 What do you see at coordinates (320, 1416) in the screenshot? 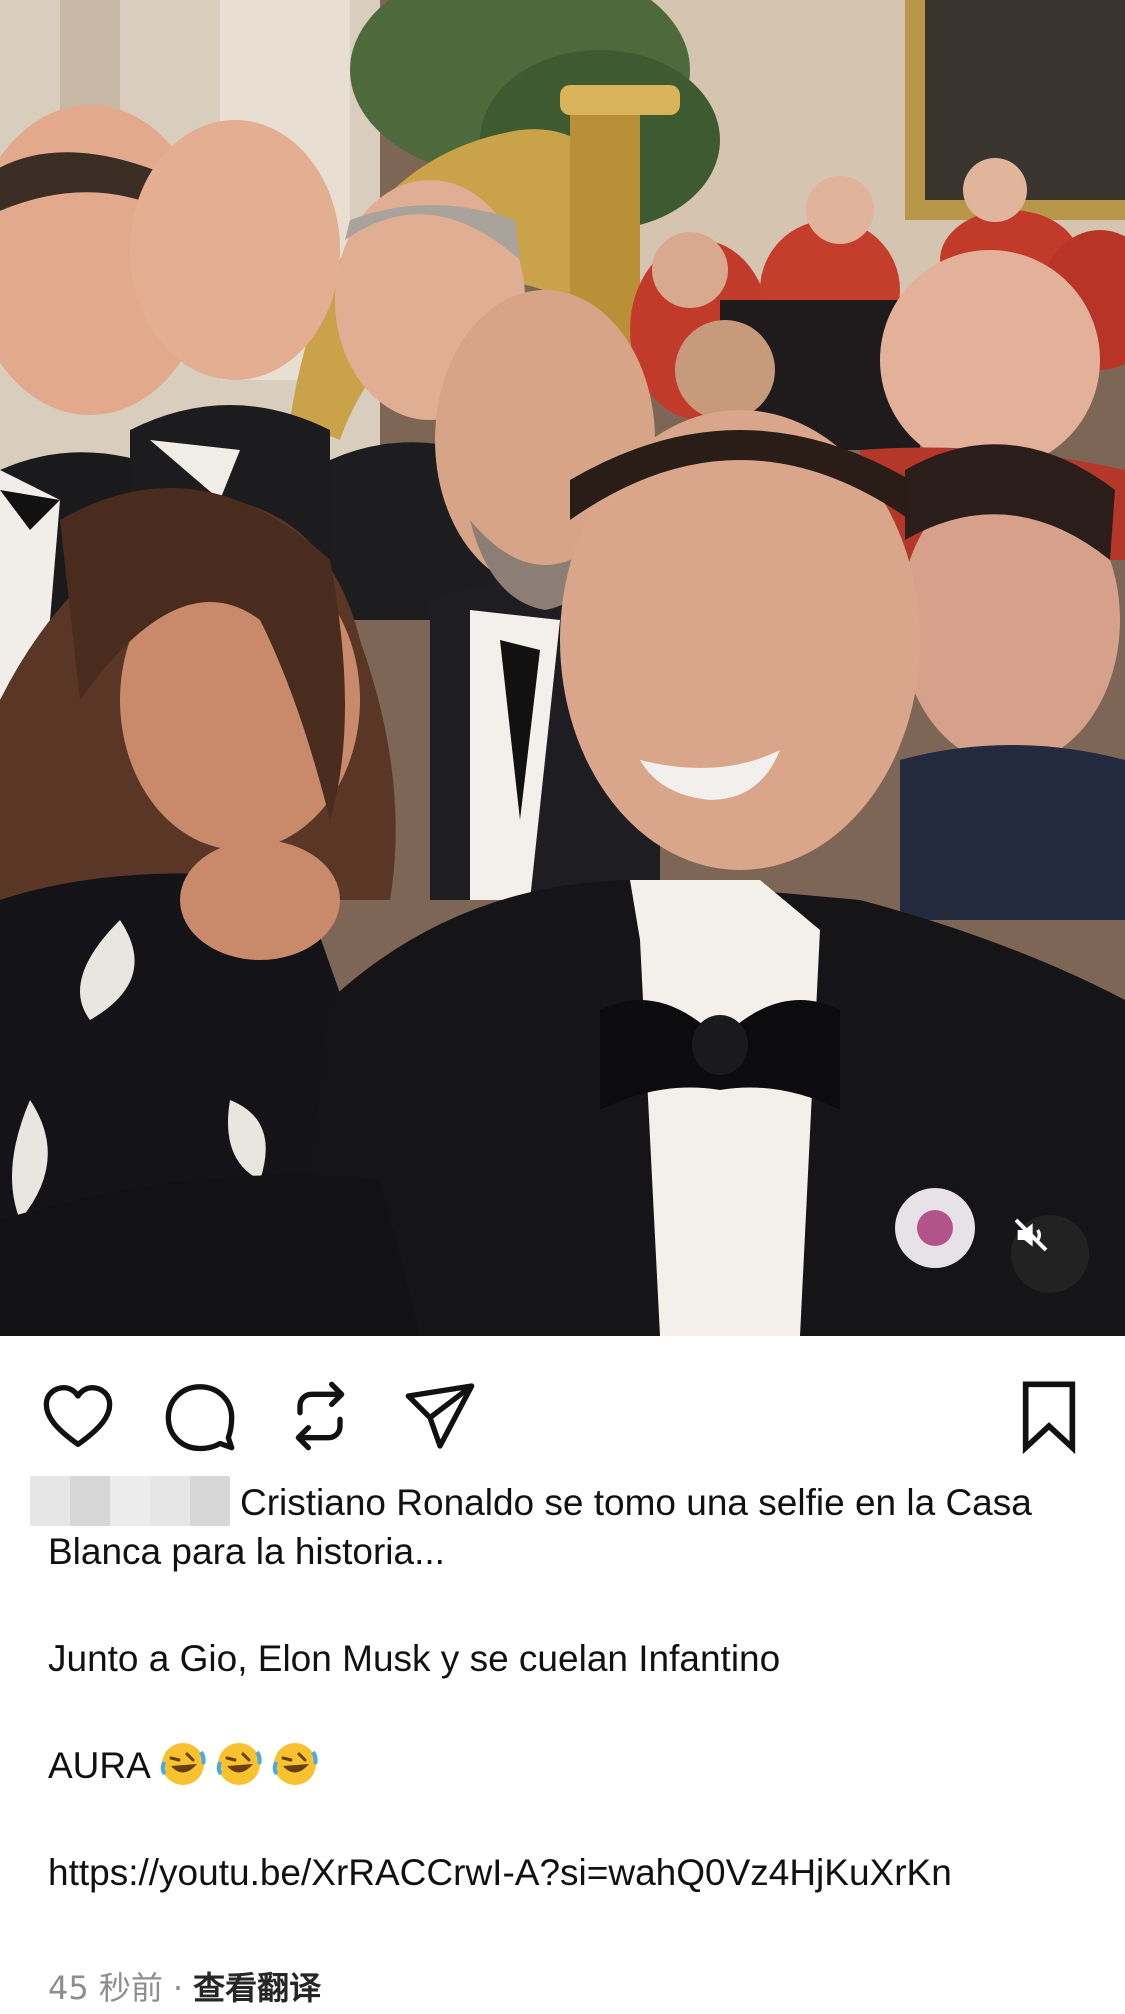
I see `repost-icon` at bounding box center [320, 1416].